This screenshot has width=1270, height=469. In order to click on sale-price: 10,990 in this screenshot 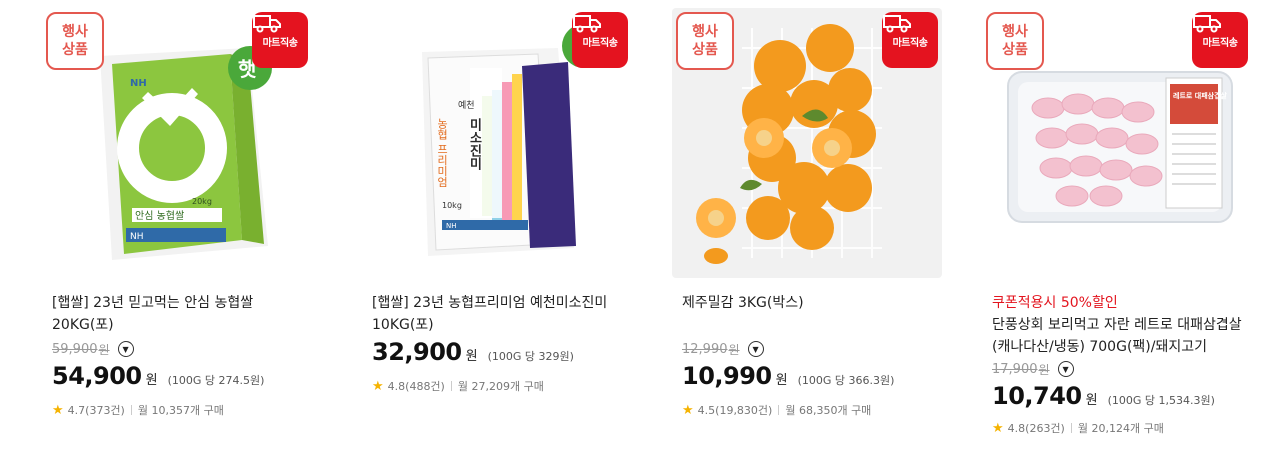, I will do `click(727, 376)`.